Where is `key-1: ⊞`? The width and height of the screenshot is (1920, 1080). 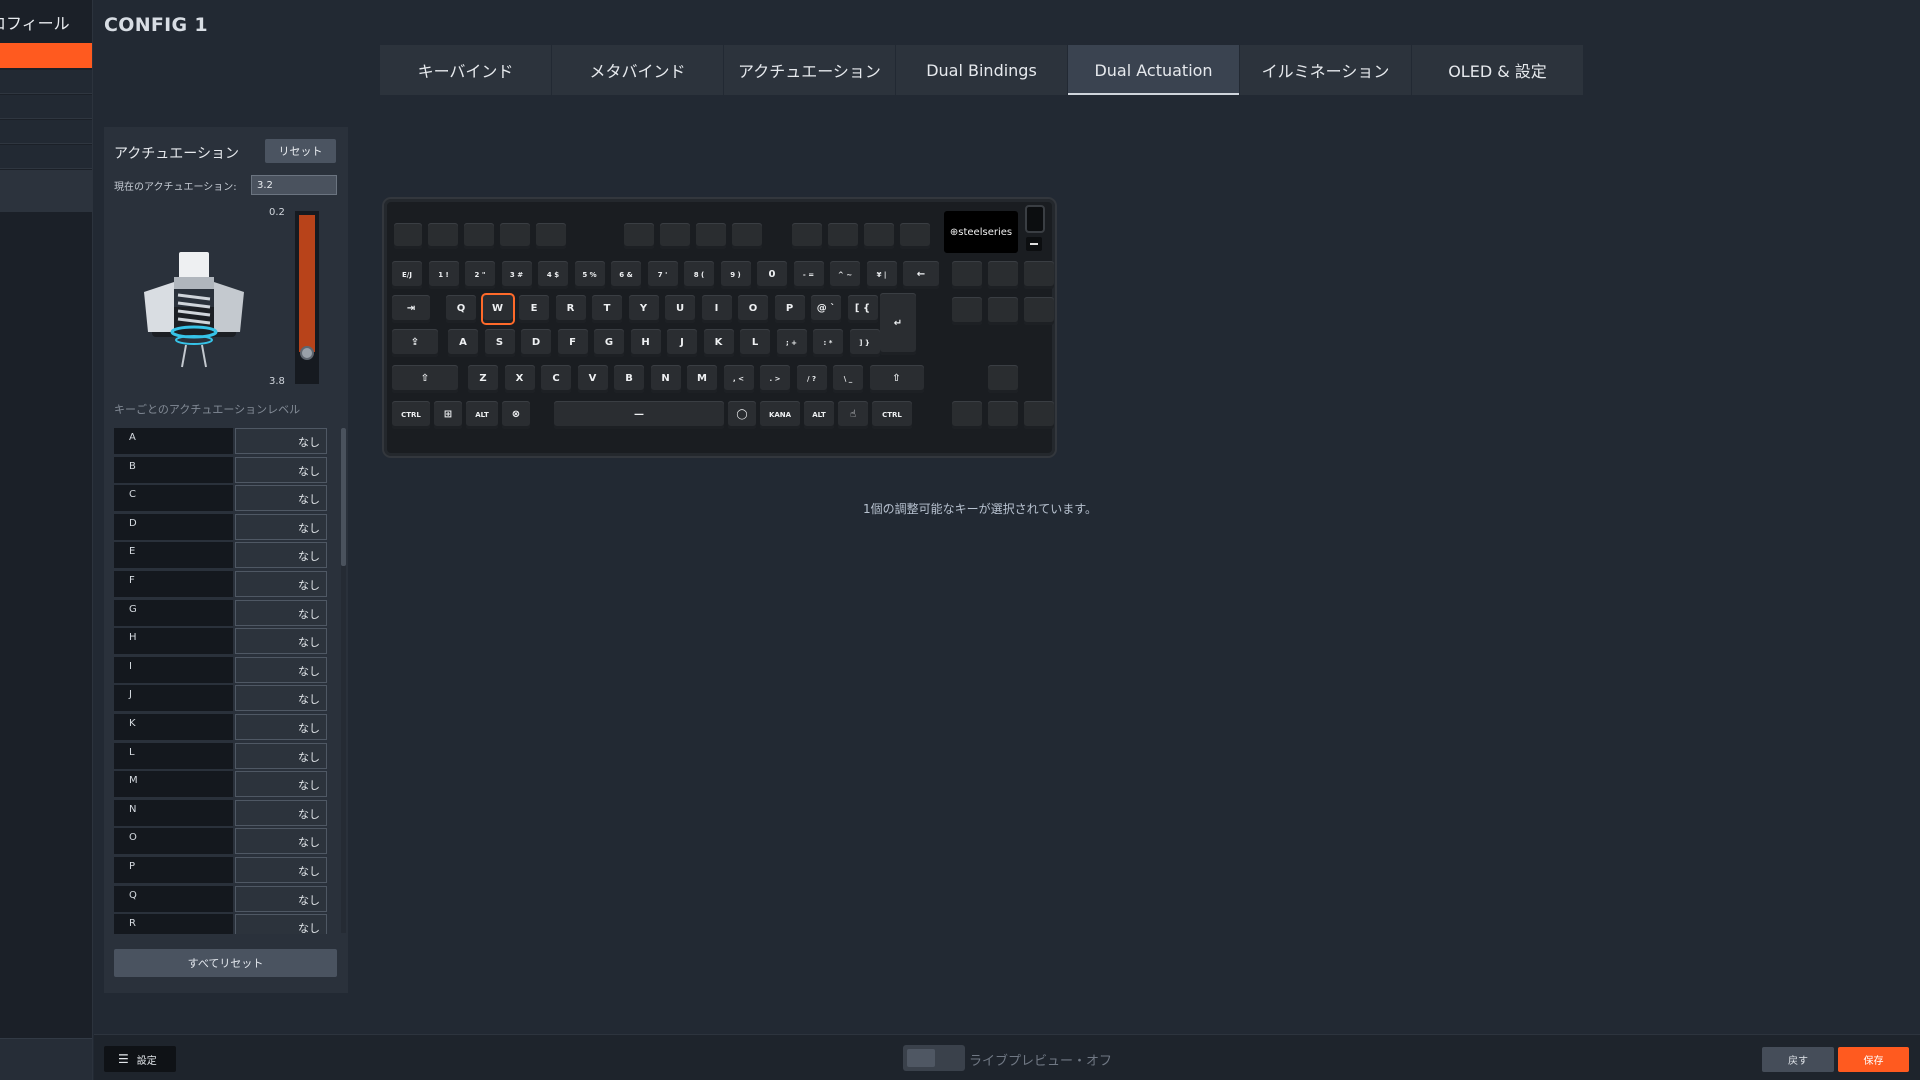
key-1: ⊞ is located at coordinates (448, 415).